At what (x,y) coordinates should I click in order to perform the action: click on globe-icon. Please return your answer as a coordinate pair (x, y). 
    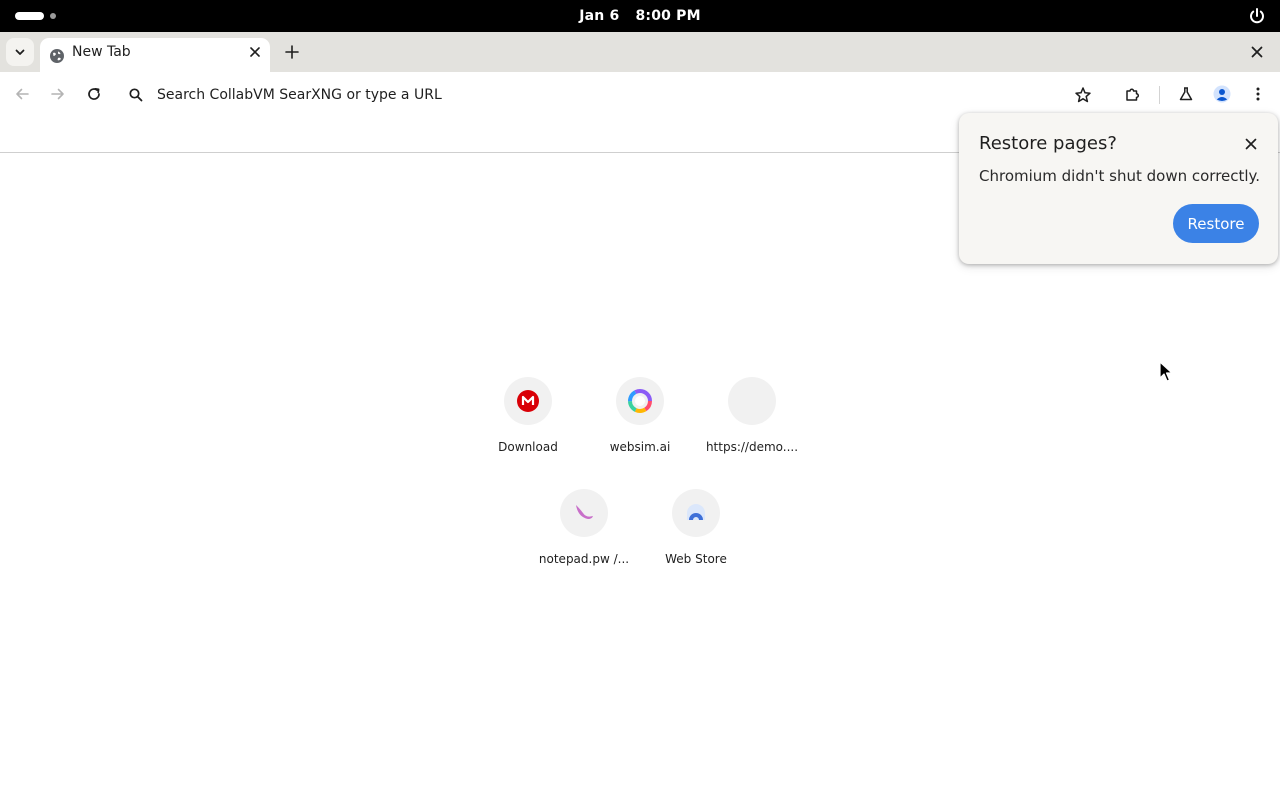
    Looking at the image, I should click on (57, 56).